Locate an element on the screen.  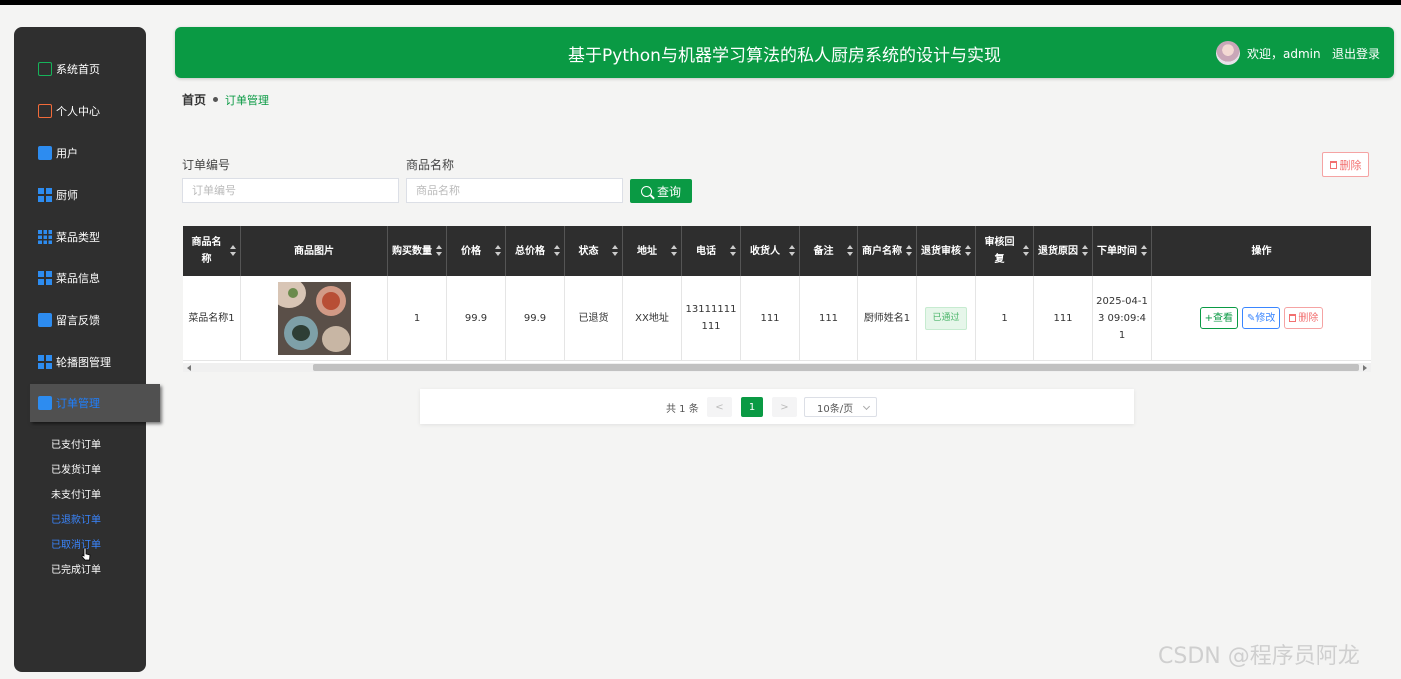
sidebar-item-label: 菜品信息 is located at coordinates (78, 278).